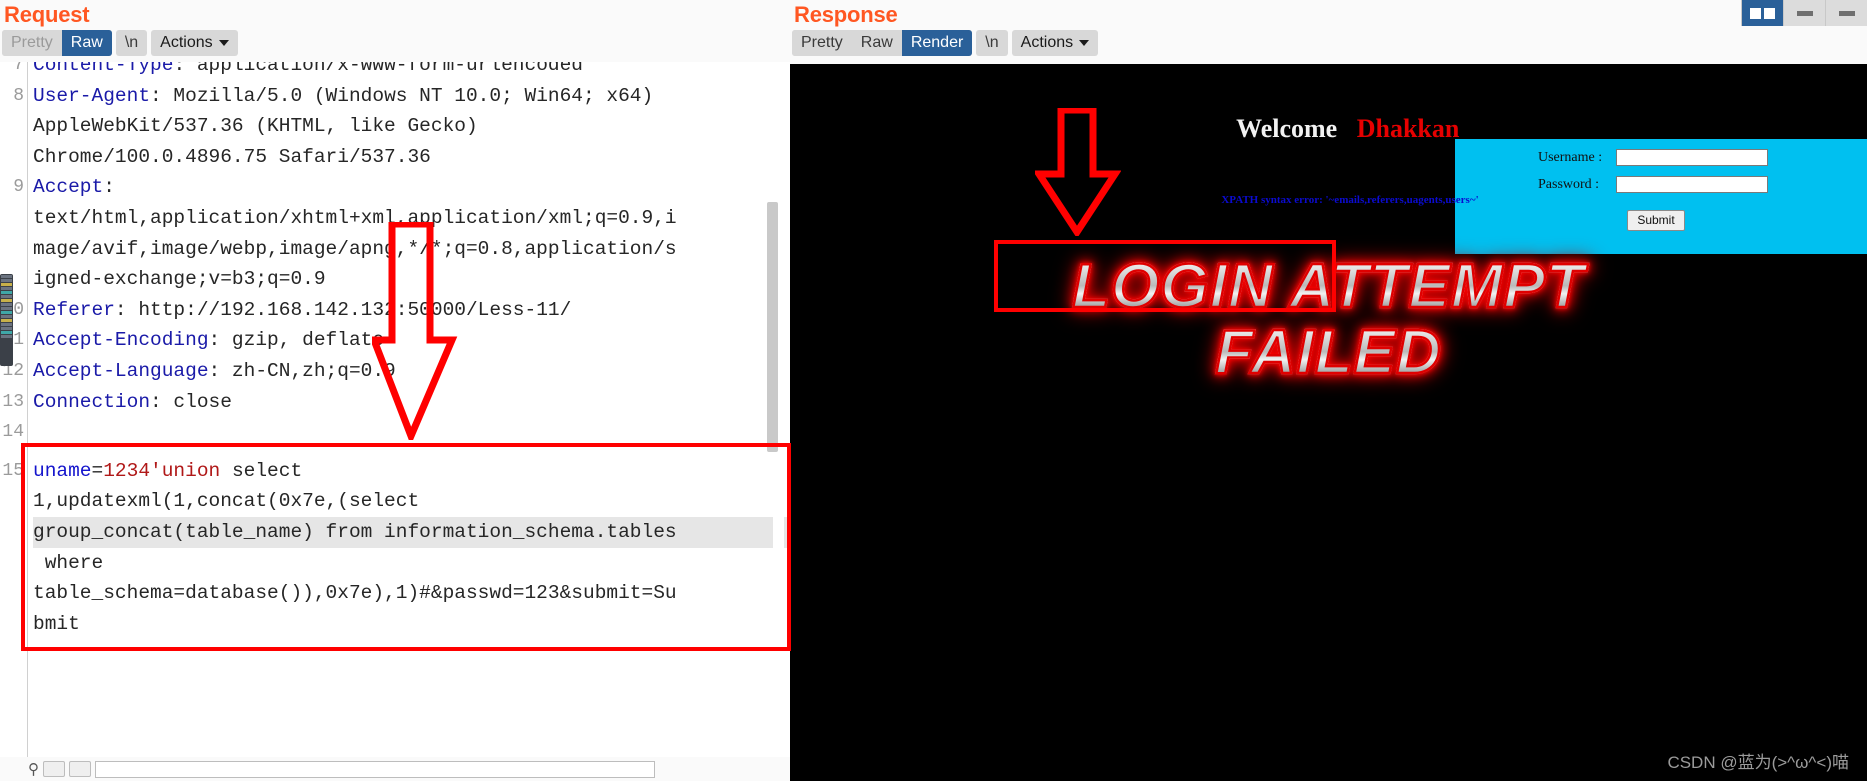 The height and width of the screenshot is (781, 1867). Describe the element at coordinates (18, 187) in the screenshot. I see `line-number: 9` at that location.